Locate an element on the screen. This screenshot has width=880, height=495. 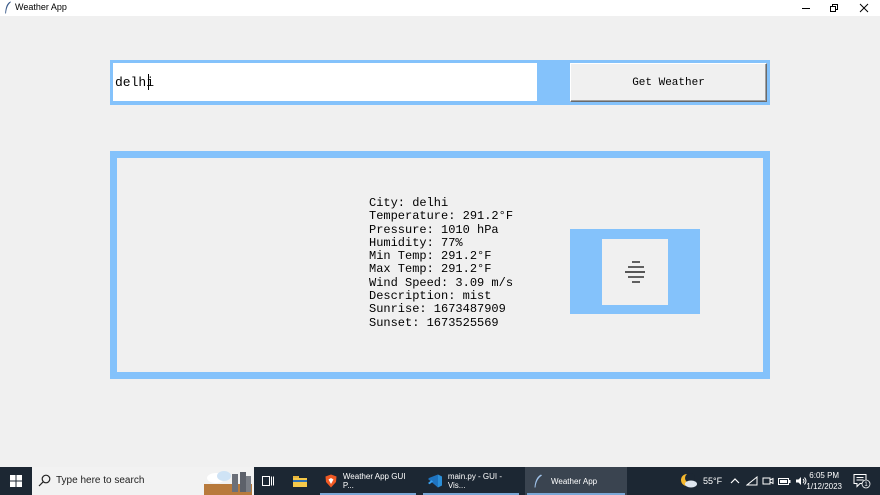
weather-widget: 55°F is located at coordinates (701, 481).